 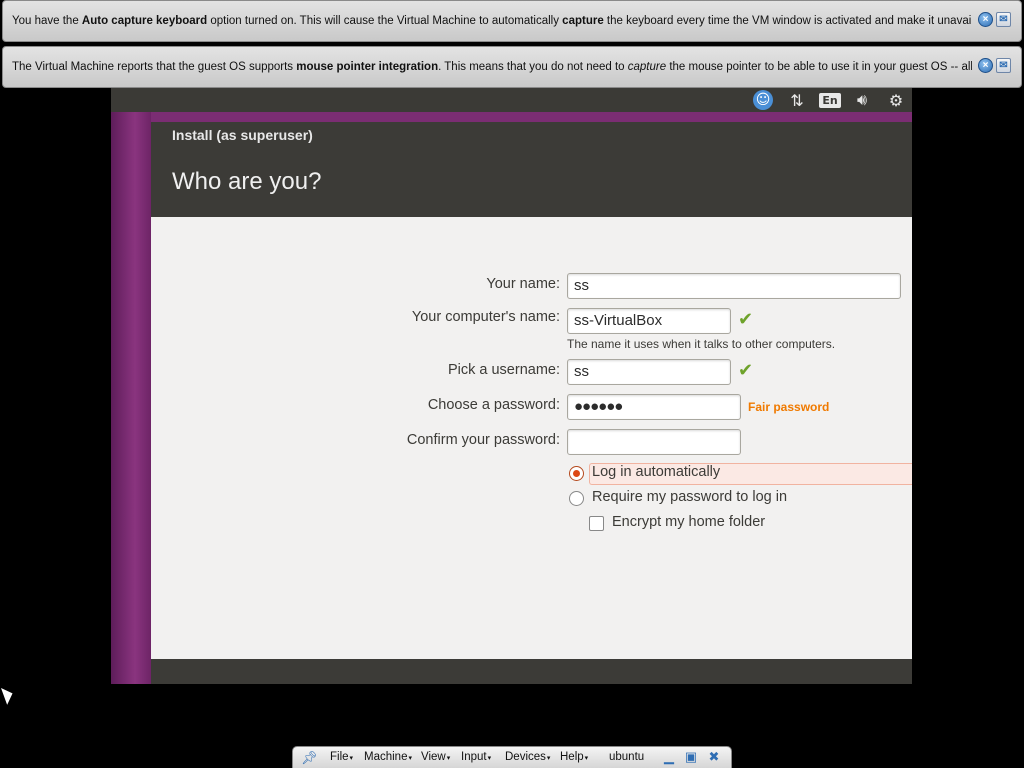 I want to click on pin-icon: 📌︎, so click(x=309, y=758).